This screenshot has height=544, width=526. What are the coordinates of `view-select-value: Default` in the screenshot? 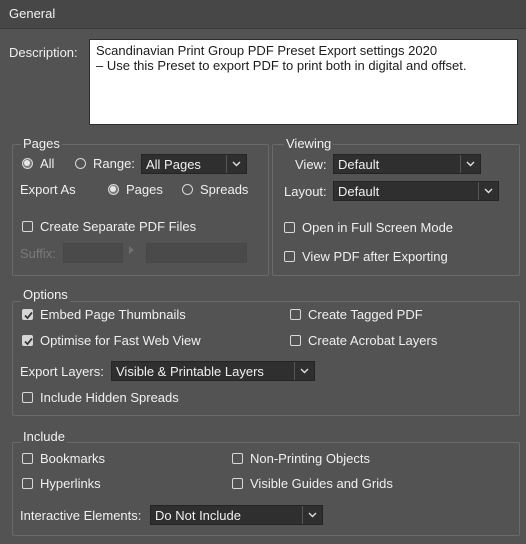 It's located at (359, 164).